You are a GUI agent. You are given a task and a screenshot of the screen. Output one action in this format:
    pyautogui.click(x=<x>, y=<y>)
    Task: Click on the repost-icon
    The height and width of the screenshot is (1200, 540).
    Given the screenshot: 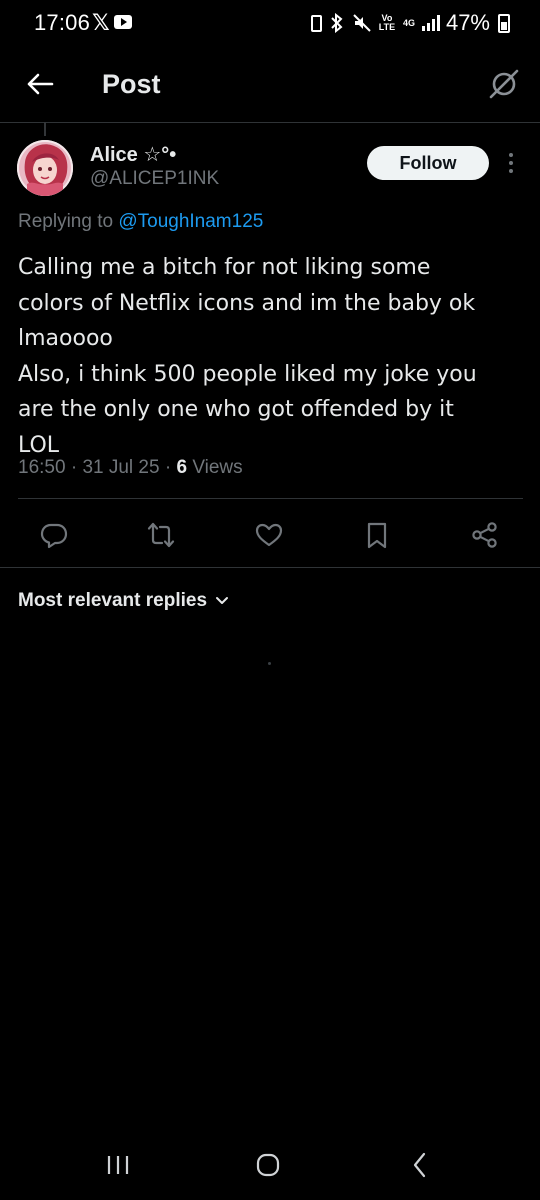 What is the action you would take?
    pyautogui.click(x=161, y=535)
    